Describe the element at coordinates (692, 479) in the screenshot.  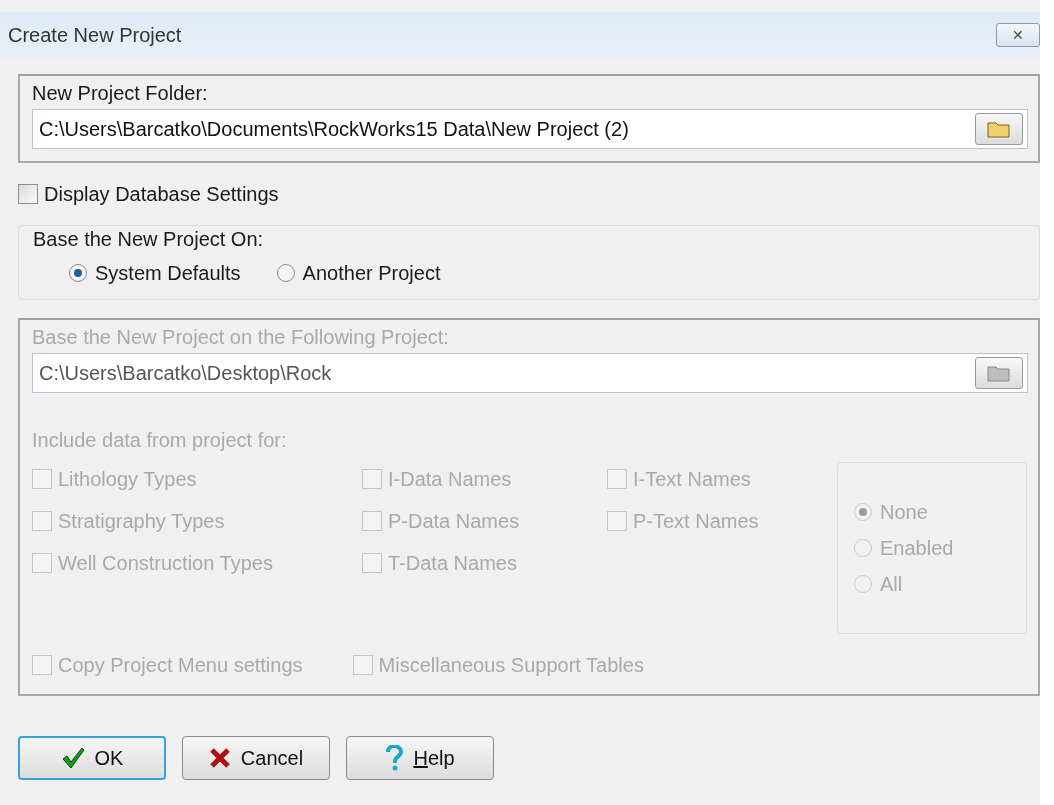
I see `checkbox-label: I-Text Names` at that location.